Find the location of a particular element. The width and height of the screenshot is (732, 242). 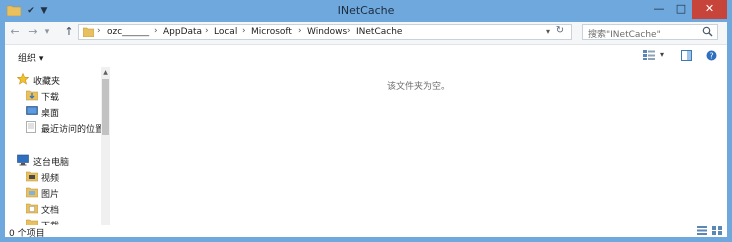

back-button: ← is located at coordinates (15, 32).